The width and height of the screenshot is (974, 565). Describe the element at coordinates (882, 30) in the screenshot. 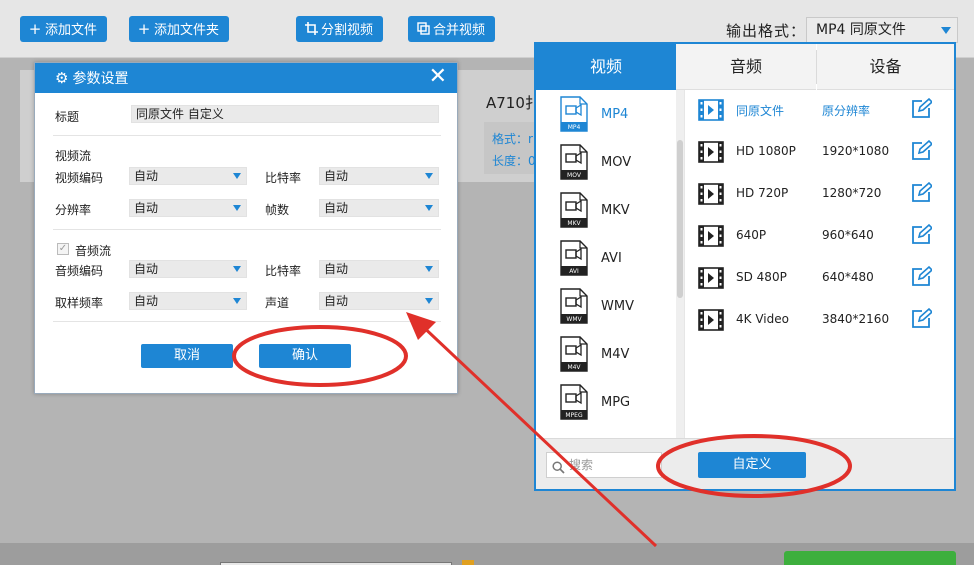

I see `output-format-select: MP4 同原文件` at that location.